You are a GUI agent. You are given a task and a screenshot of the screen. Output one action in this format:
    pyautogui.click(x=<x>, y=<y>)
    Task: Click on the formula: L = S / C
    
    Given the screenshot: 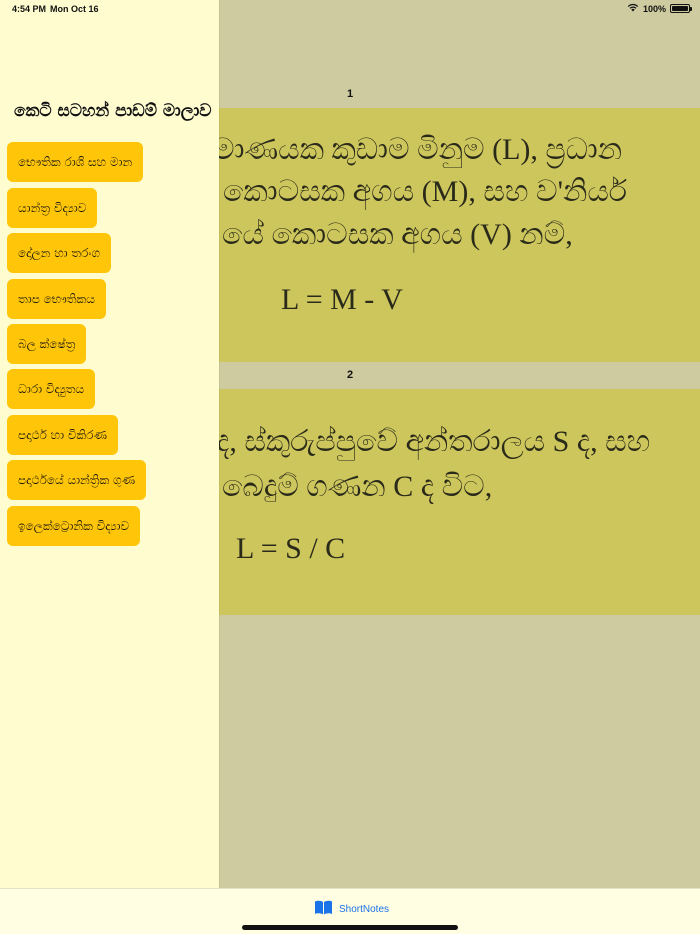 What is the action you would take?
    pyautogui.click(x=291, y=548)
    